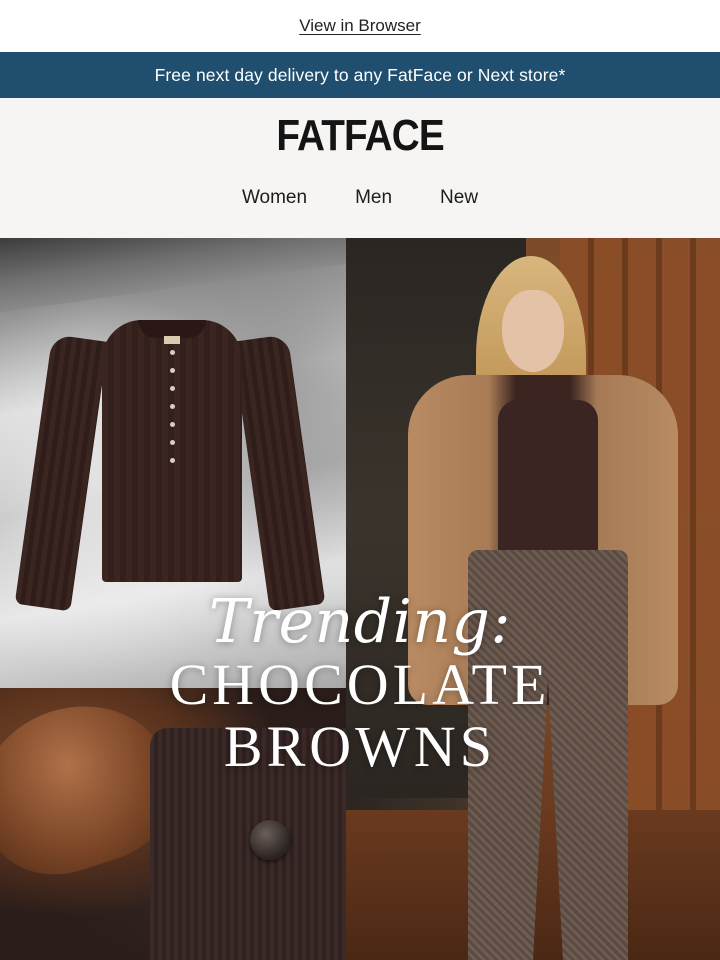  What do you see at coordinates (360, 168) in the screenshot?
I see `email-header: FATFACE Women Men New` at bounding box center [360, 168].